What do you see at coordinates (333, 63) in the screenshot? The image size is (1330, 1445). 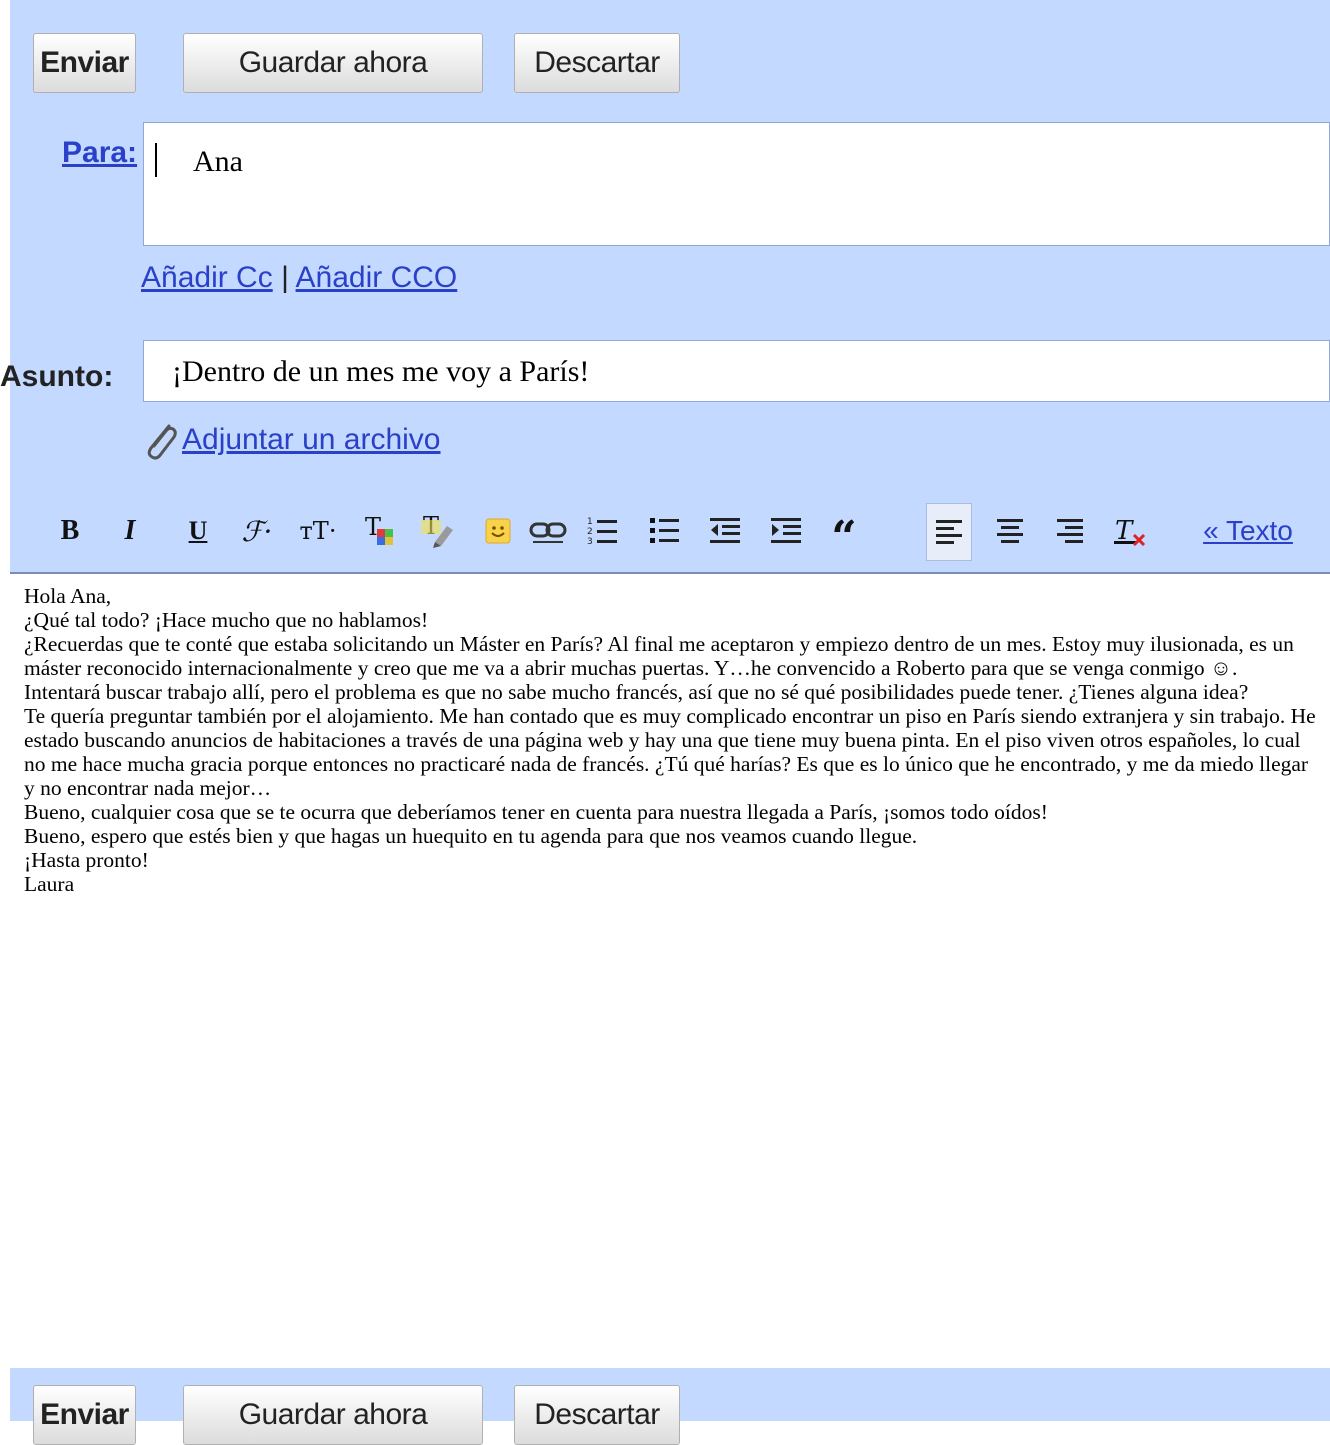 I see `save-now-button: Guardar ahora` at bounding box center [333, 63].